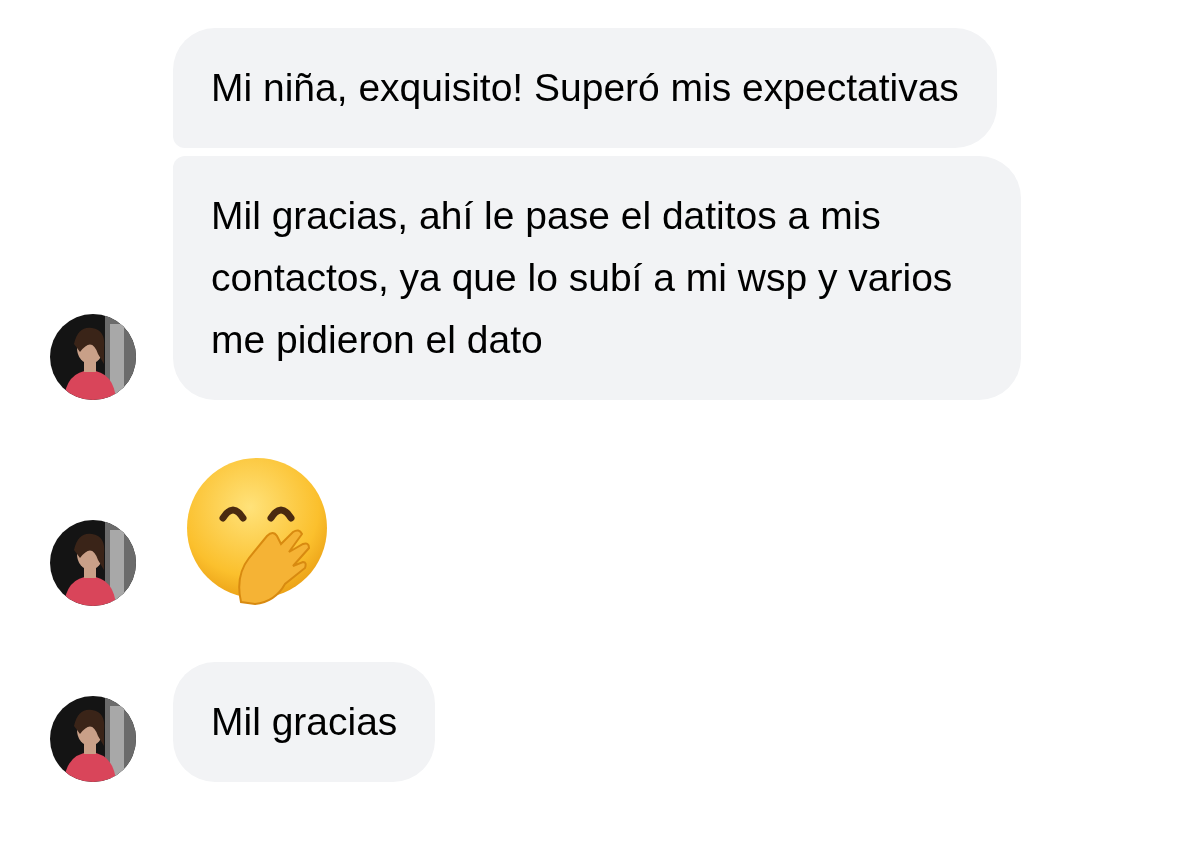 This screenshot has width=1200, height=852. Describe the element at coordinates (585, 88) in the screenshot. I see `message-bubble: Mi niña, exquisito! Superó mis expectativas` at that location.